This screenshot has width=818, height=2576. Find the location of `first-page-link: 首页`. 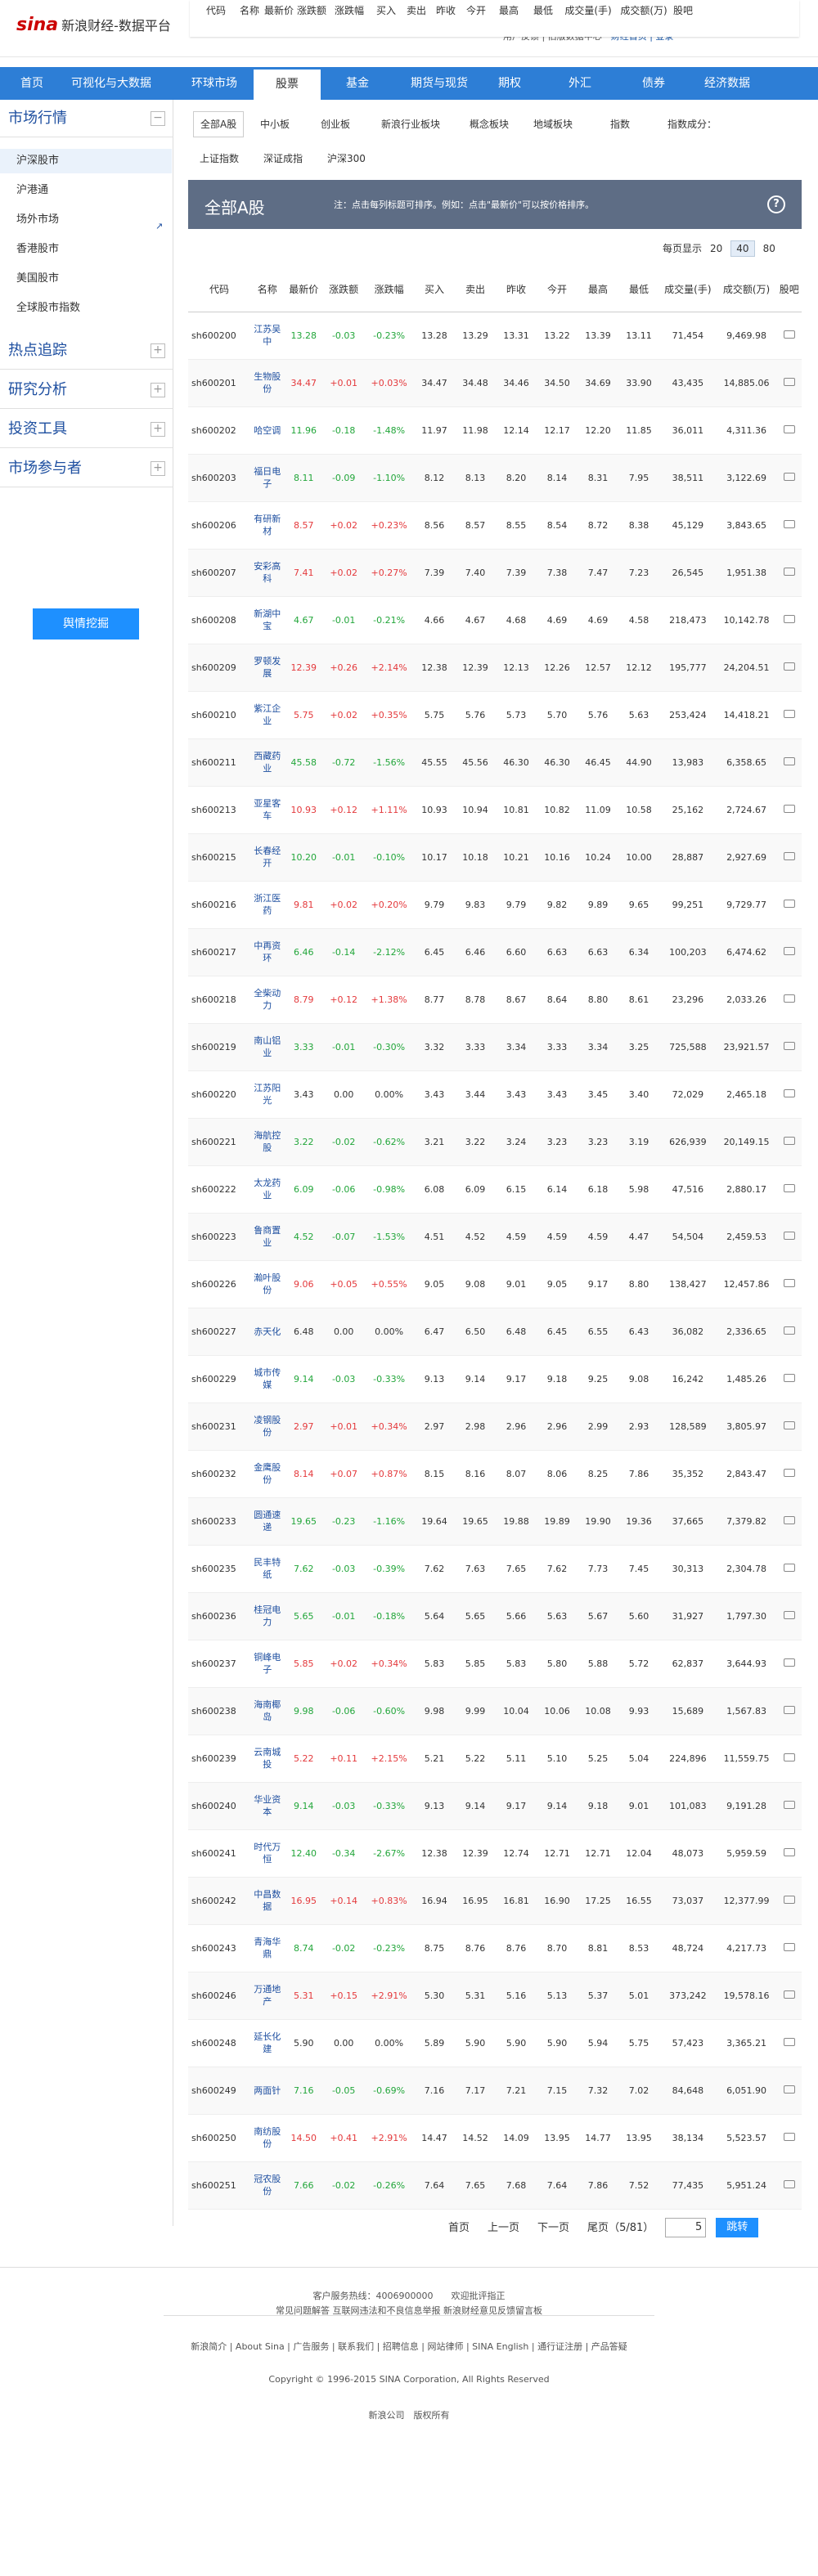

first-page-link: 首页 is located at coordinates (459, 2226).